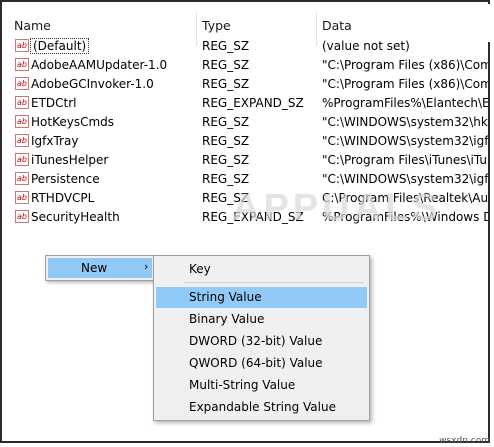 This screenshot has width=494, height=447. I want to click on chevron-right-icon: ›, so click(146, 266).